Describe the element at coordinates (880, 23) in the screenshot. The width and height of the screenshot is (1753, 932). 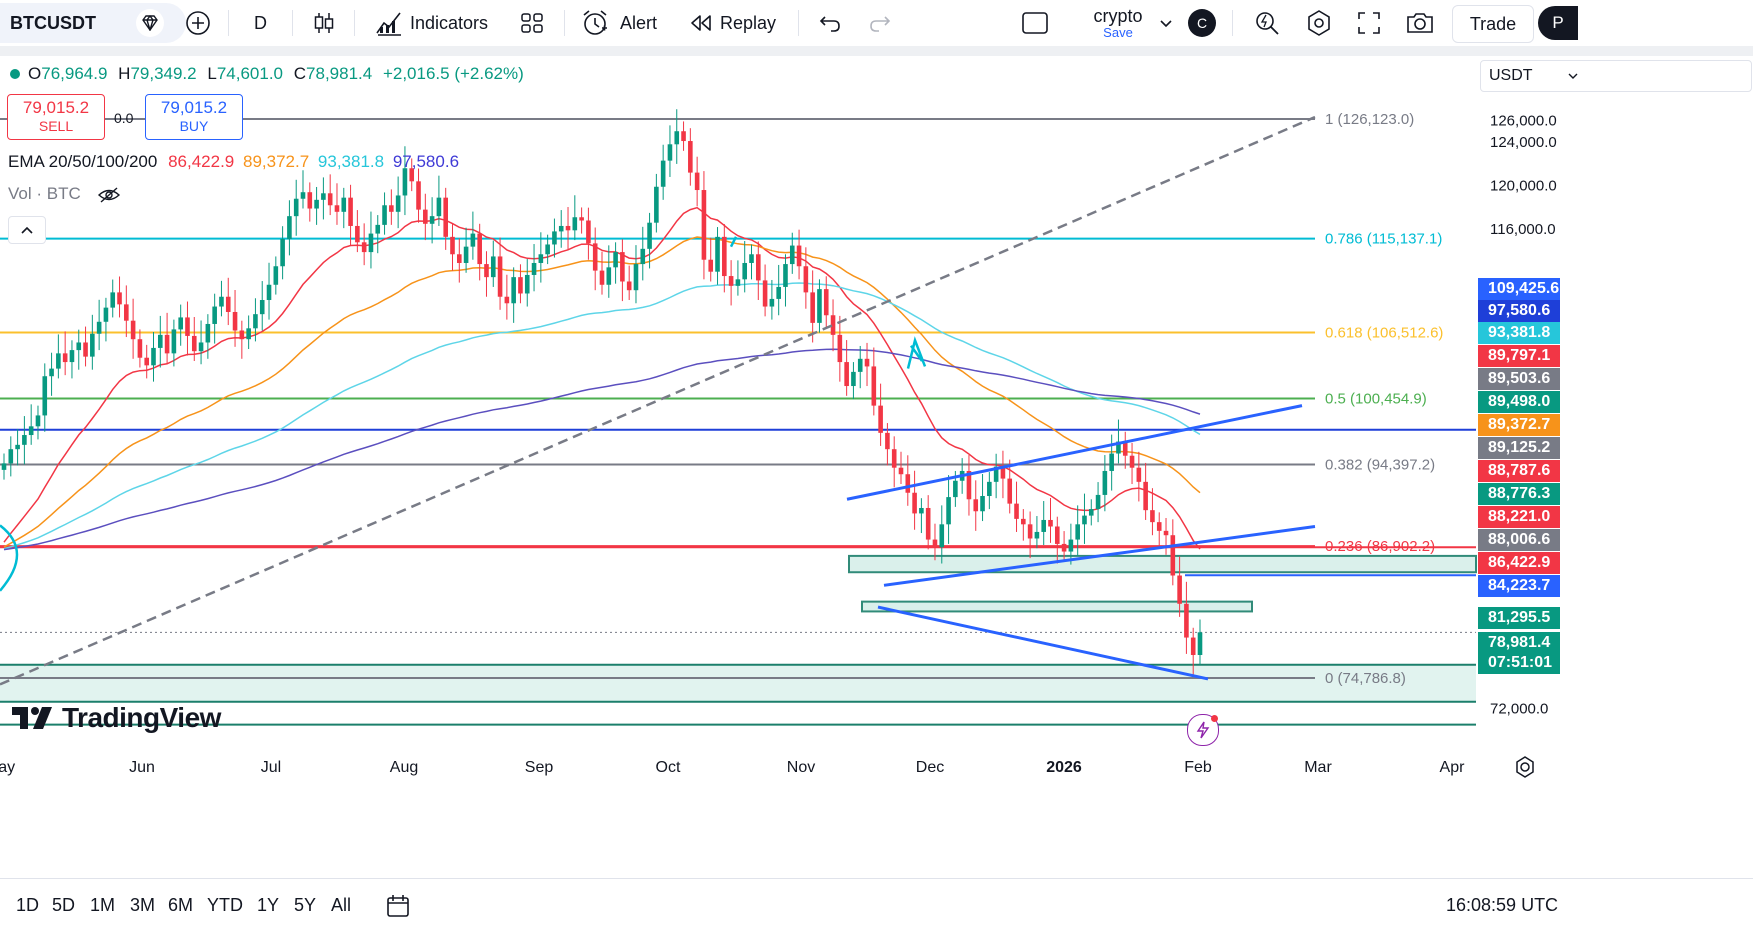
I see `redo-button` at that location.